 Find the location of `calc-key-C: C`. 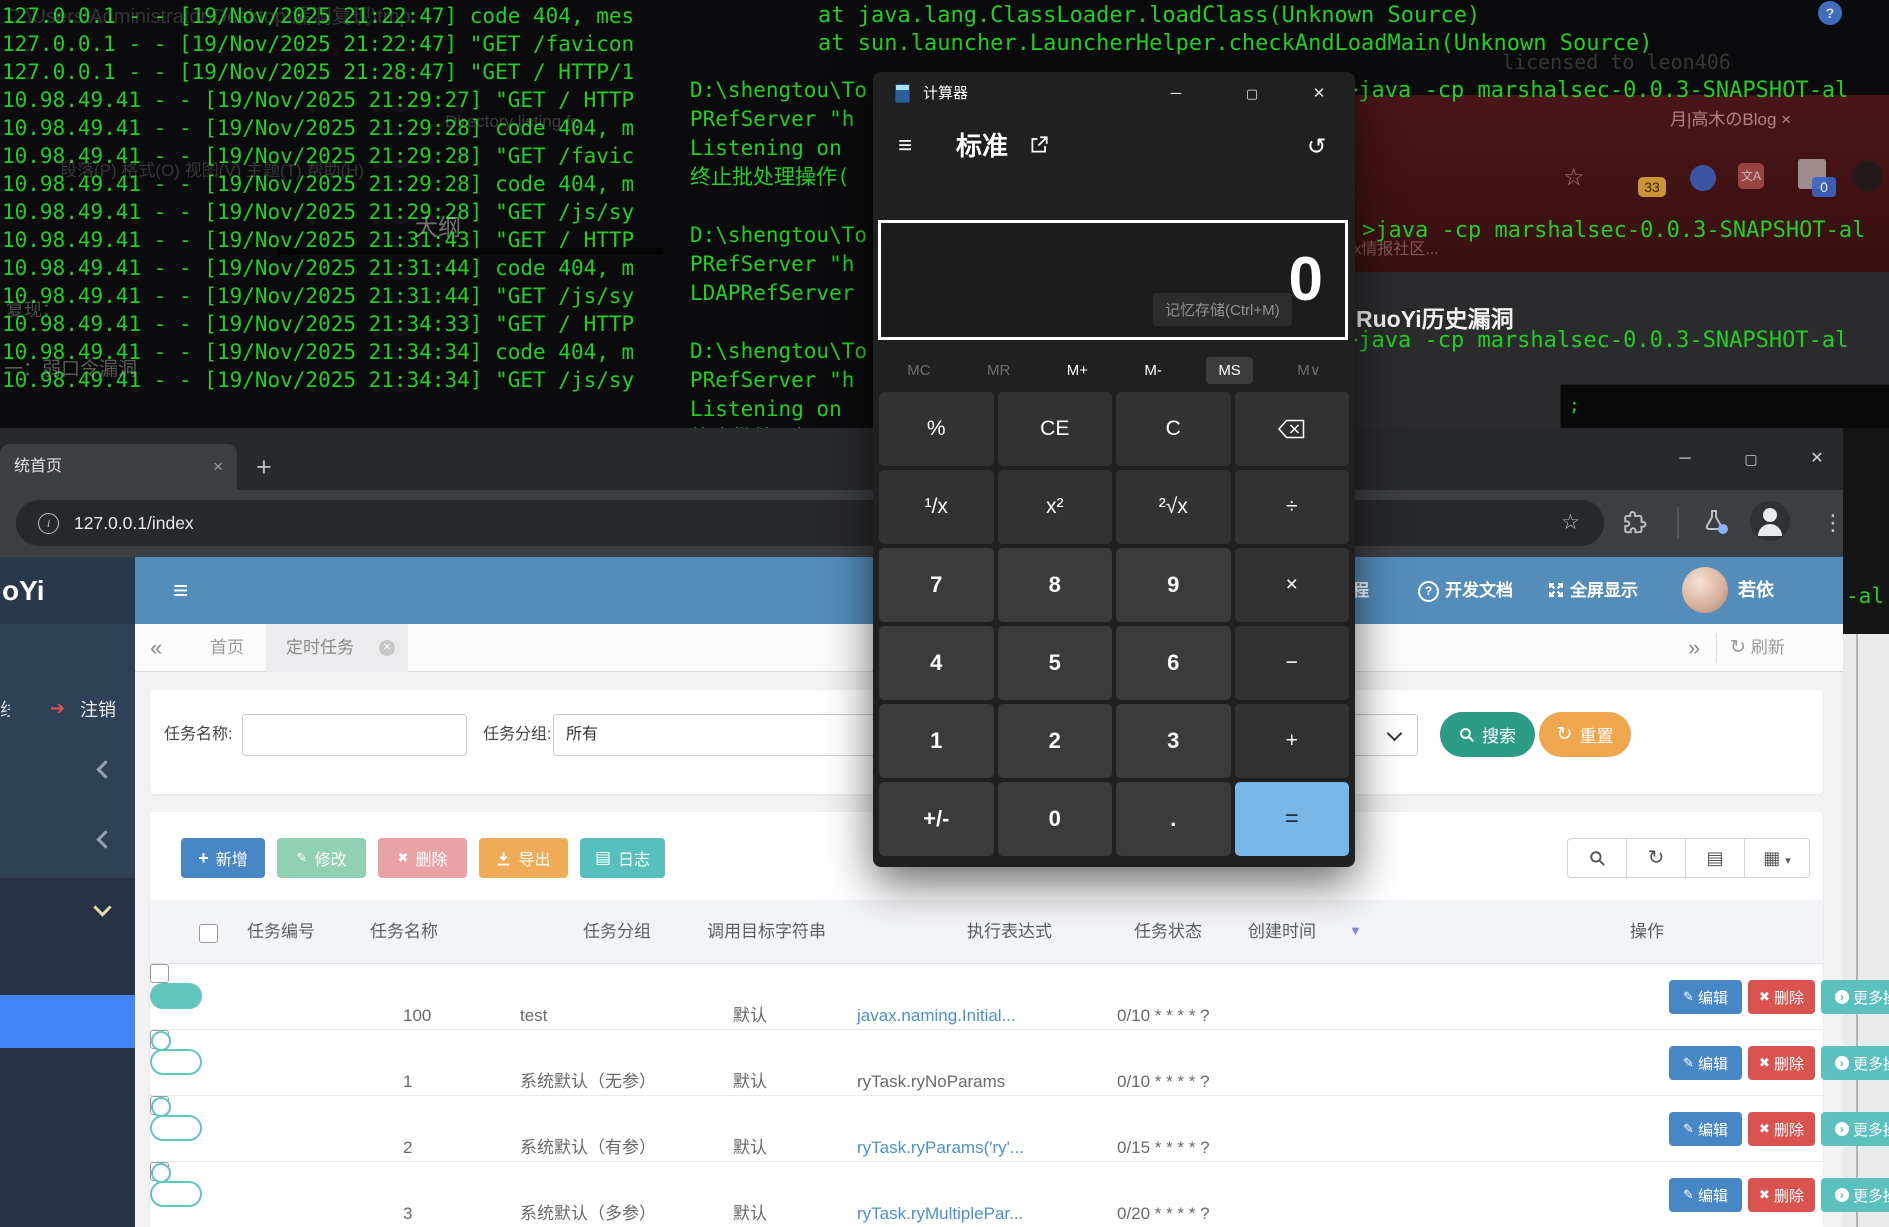

calc-key-C: C is located at coordinates (1173, 429).